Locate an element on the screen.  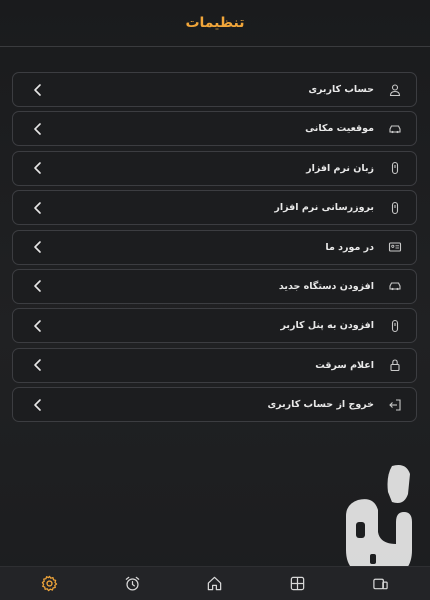
menu-item-label: زبان نرم افزار is located at coordinates (340, 168).